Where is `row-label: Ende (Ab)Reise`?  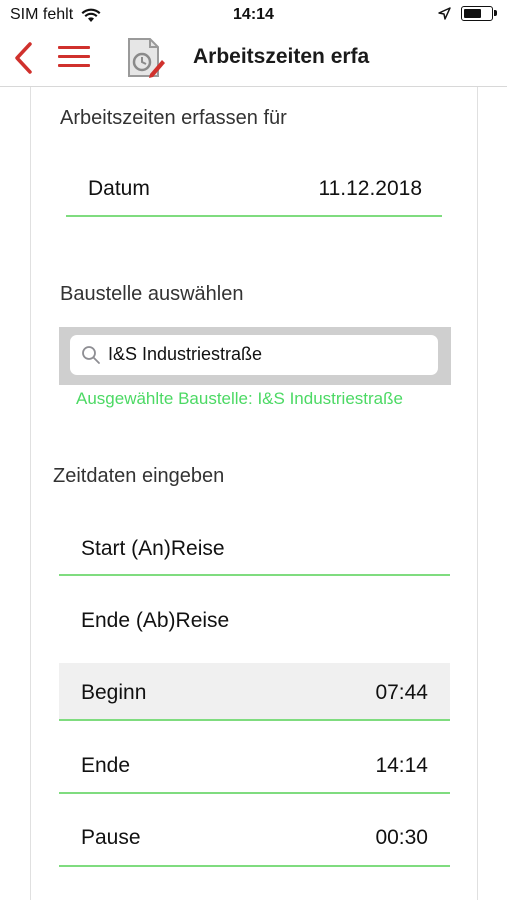
row-label: Ende (Ab)Reise is located at coordinates (155, 620).